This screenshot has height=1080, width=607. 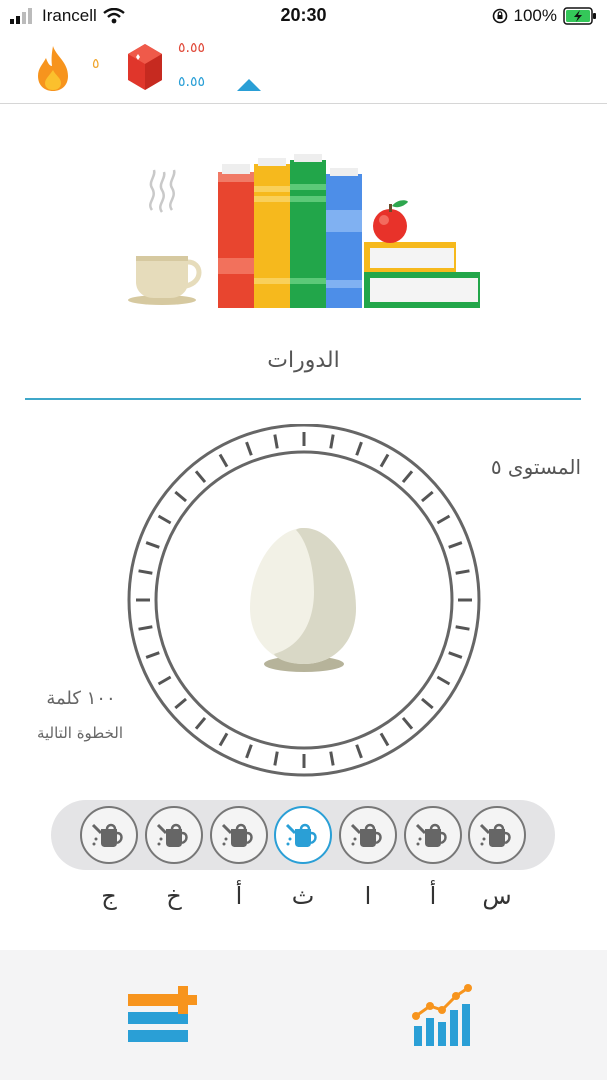 What do you see at coordinates (499, 16) in the screenshot?
I see `orientation-lock-icon` at bounding box center [499, 16].